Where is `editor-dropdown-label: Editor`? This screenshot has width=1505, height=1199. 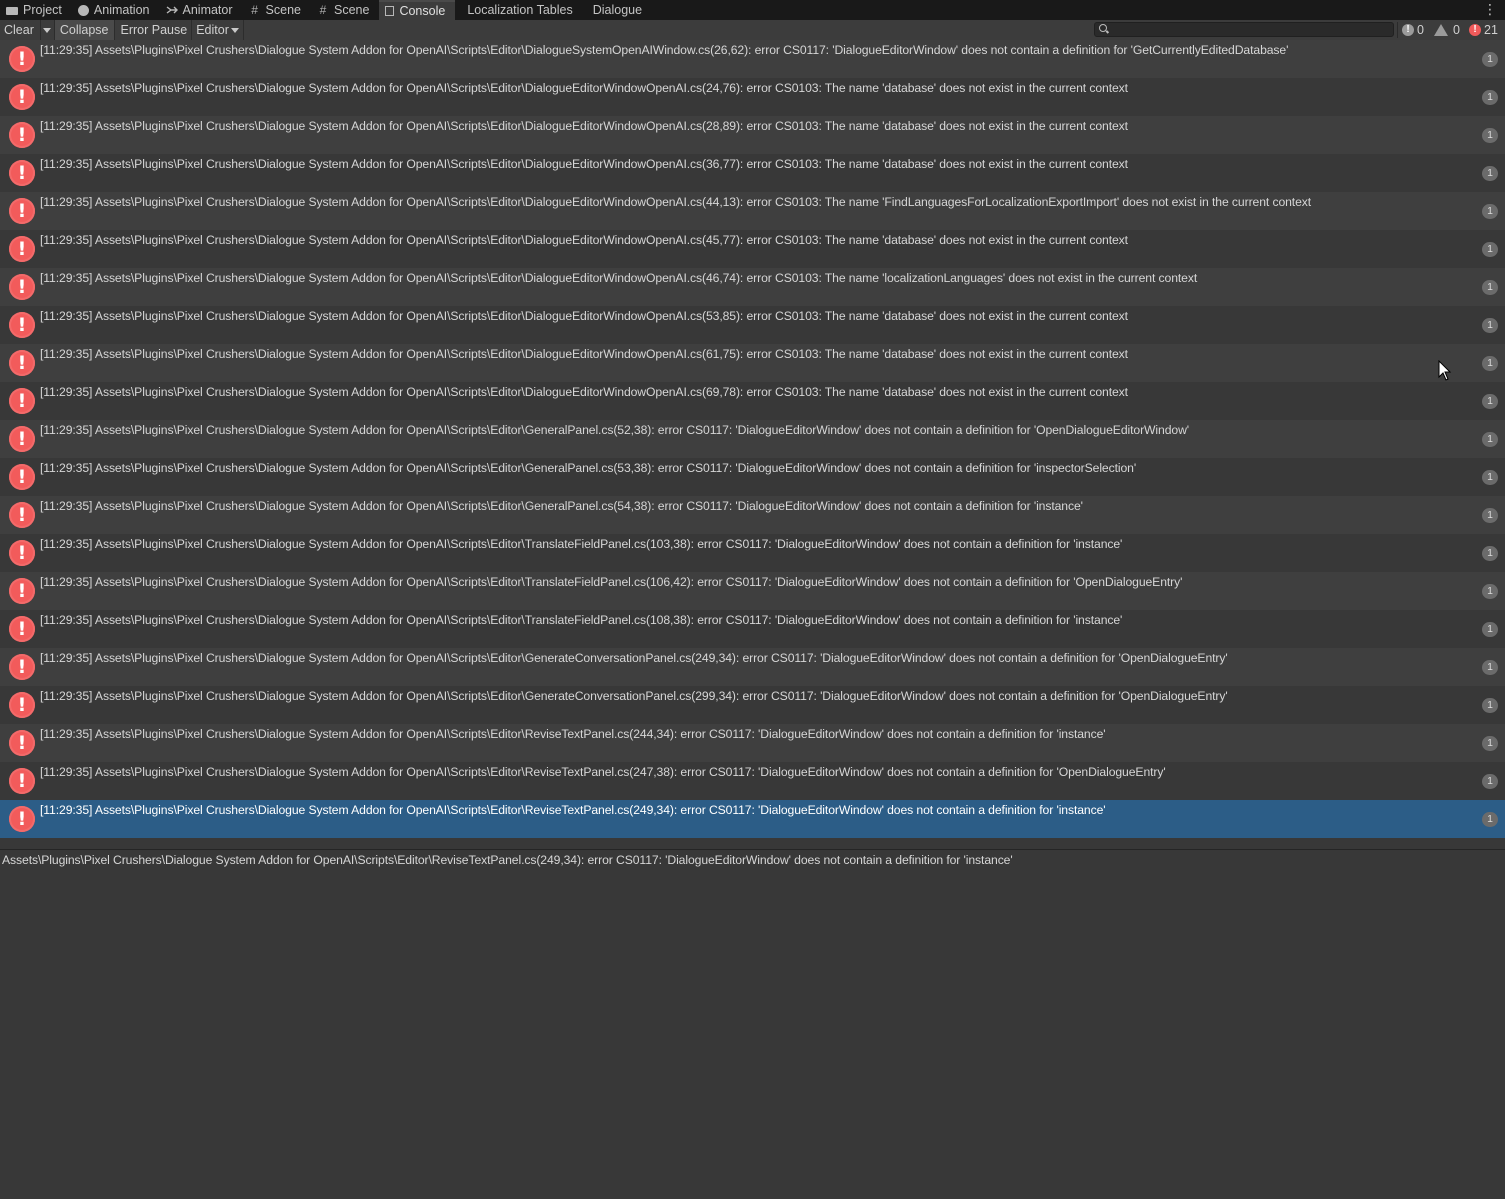
editor-dropdown-label: Editor is located at coordinates (212, 30).